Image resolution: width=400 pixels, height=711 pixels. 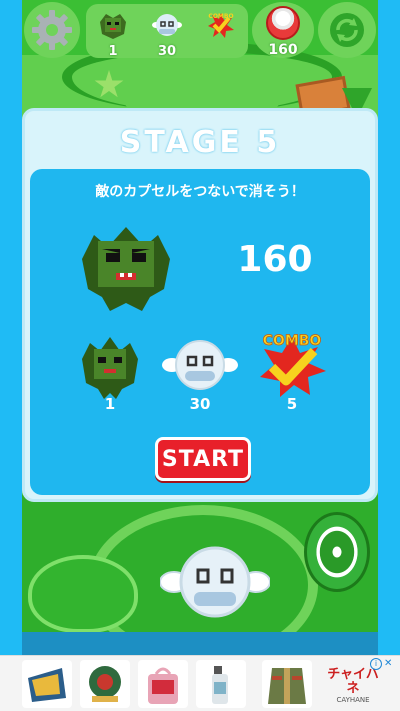 What do you see at coordinates (200, 404) in the screenshot?
I see `ghost-required: 30` at bounding box center [200, 404].